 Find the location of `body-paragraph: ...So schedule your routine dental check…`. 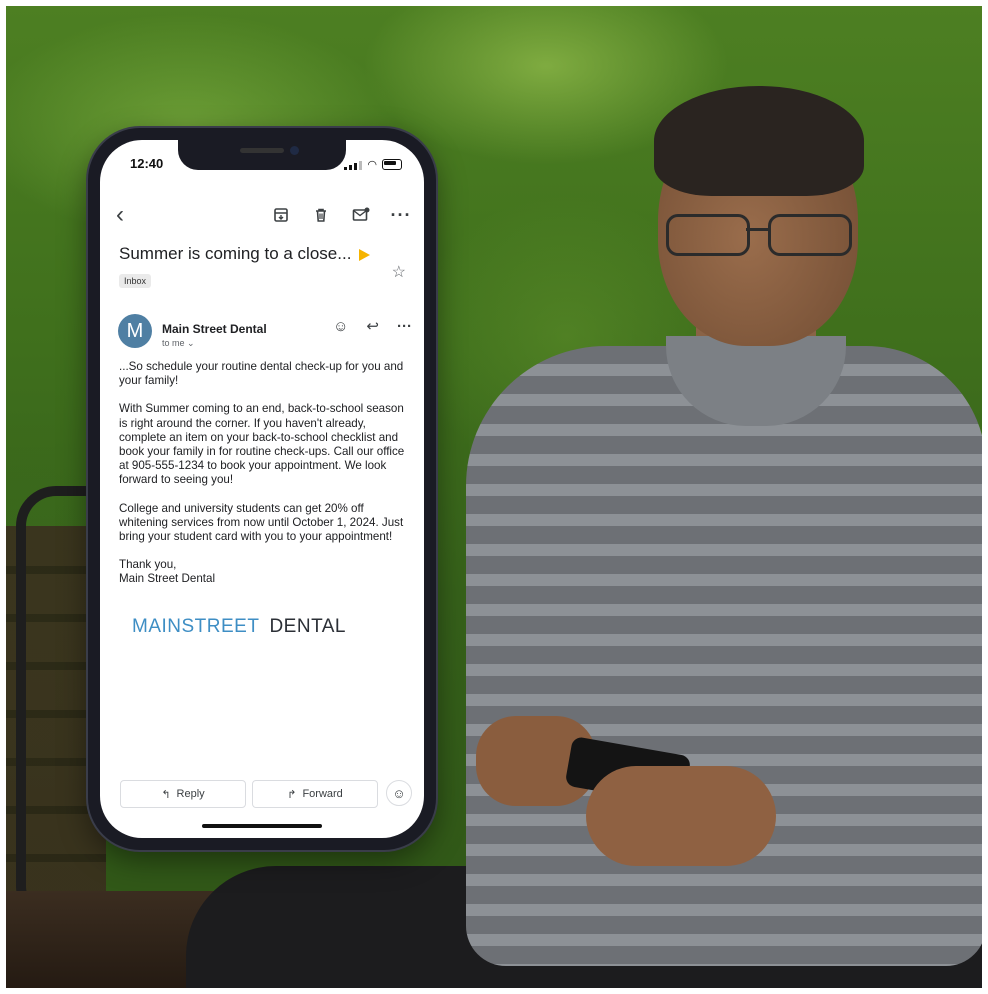

body-paragraph: ...So schedule your routine dental check… is located at coordinates (261, 374).